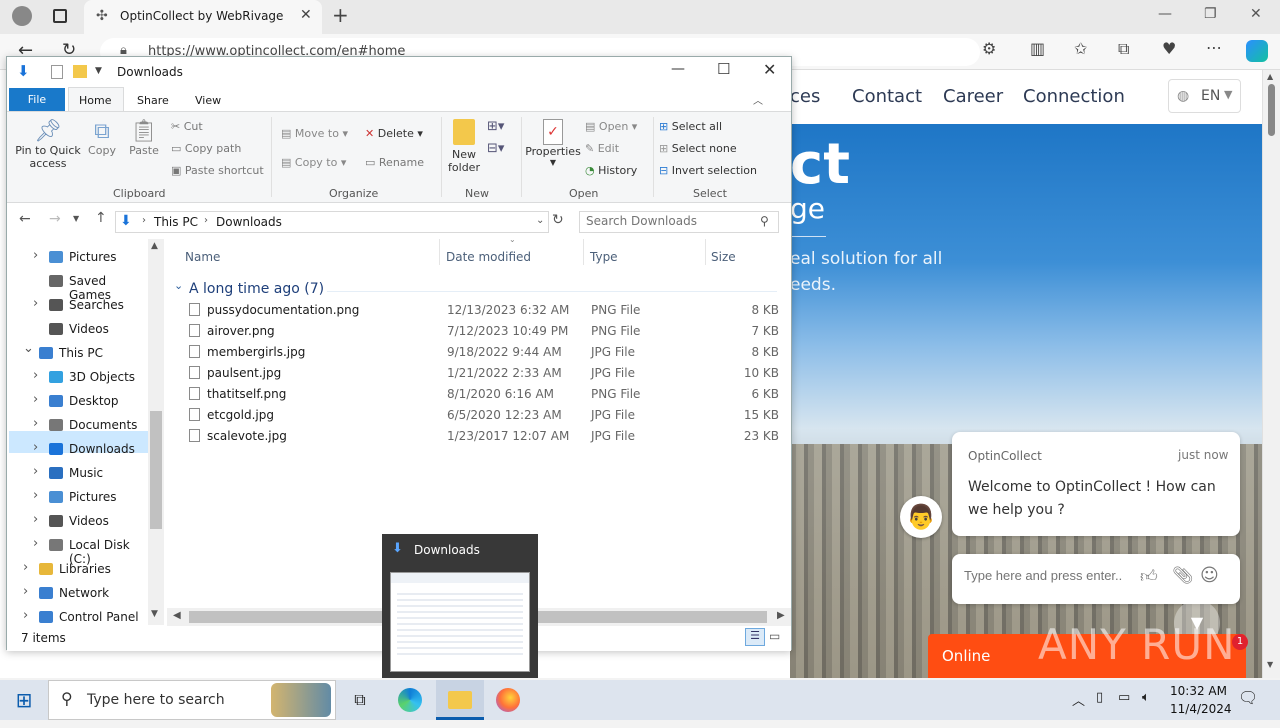 The height and width of the screenshot is (728, 1280). Describe the element at coordinates (758, 99) in the screenshot. I see `ribbon-collapse-icon: ︿` at that location.